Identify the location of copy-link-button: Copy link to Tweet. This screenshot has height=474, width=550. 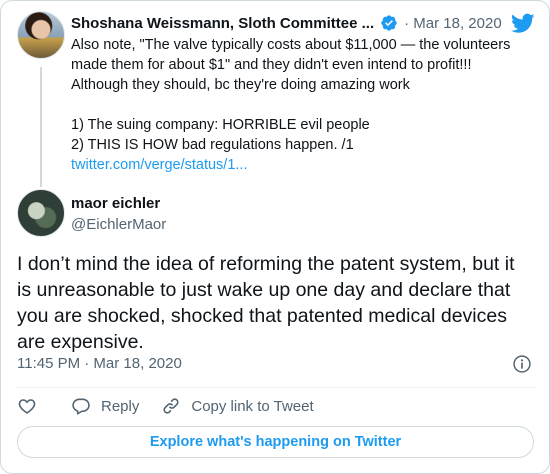
(237, 406).